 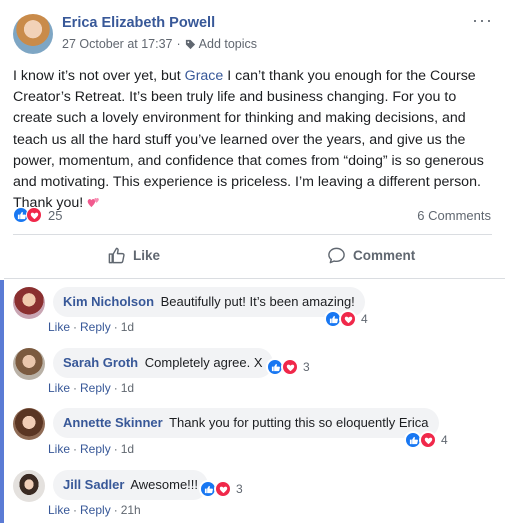 I want to click on comment-actions: Like · Reply · 21h, so click(x=94, y=510).